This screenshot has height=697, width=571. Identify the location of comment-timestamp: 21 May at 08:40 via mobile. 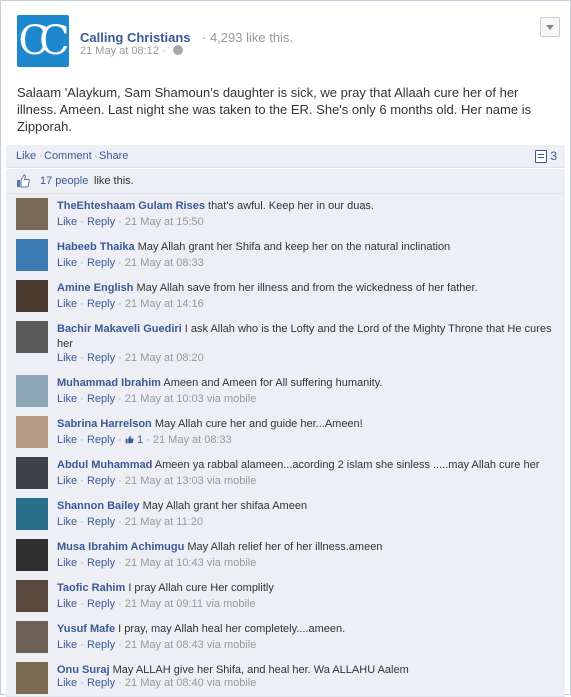
(190, 683).